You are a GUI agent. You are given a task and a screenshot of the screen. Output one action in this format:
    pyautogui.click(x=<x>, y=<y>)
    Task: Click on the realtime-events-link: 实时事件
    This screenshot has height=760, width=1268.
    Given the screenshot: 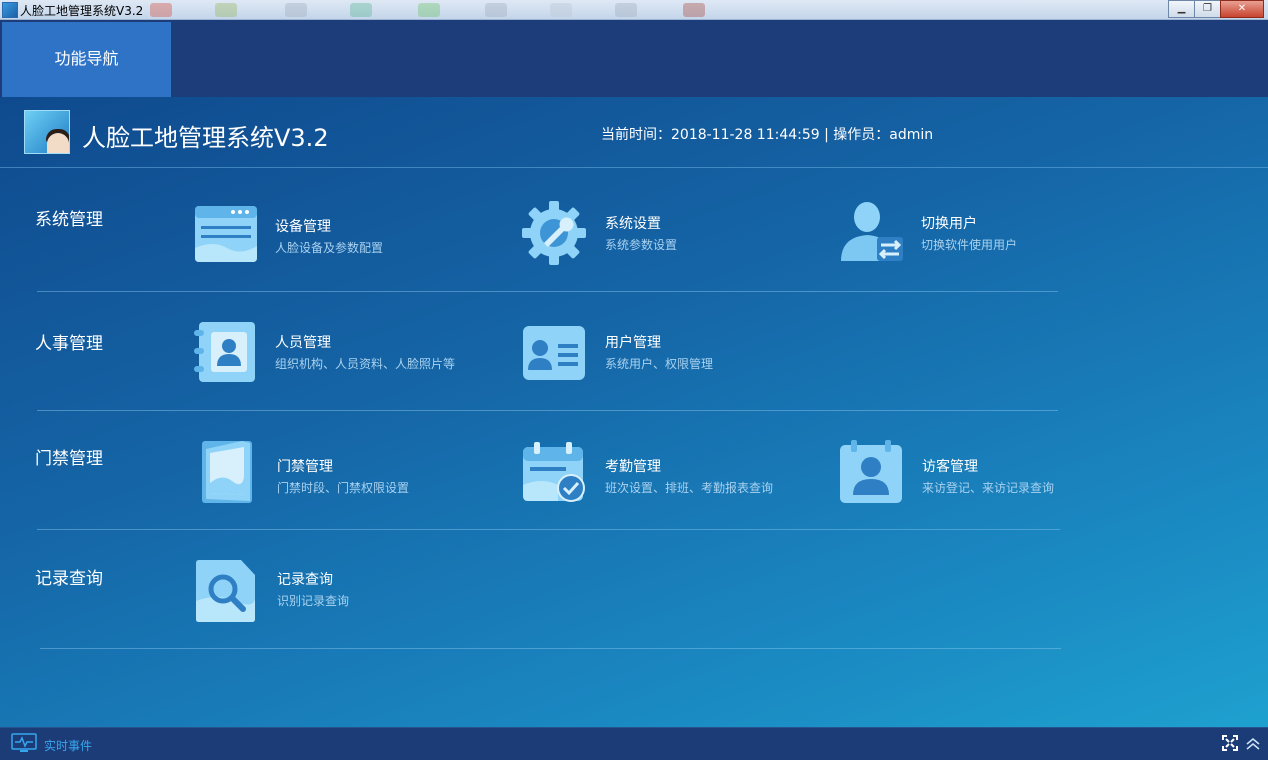 What is the action you would take?
    pyautogui.click(x=68, y=745)
    